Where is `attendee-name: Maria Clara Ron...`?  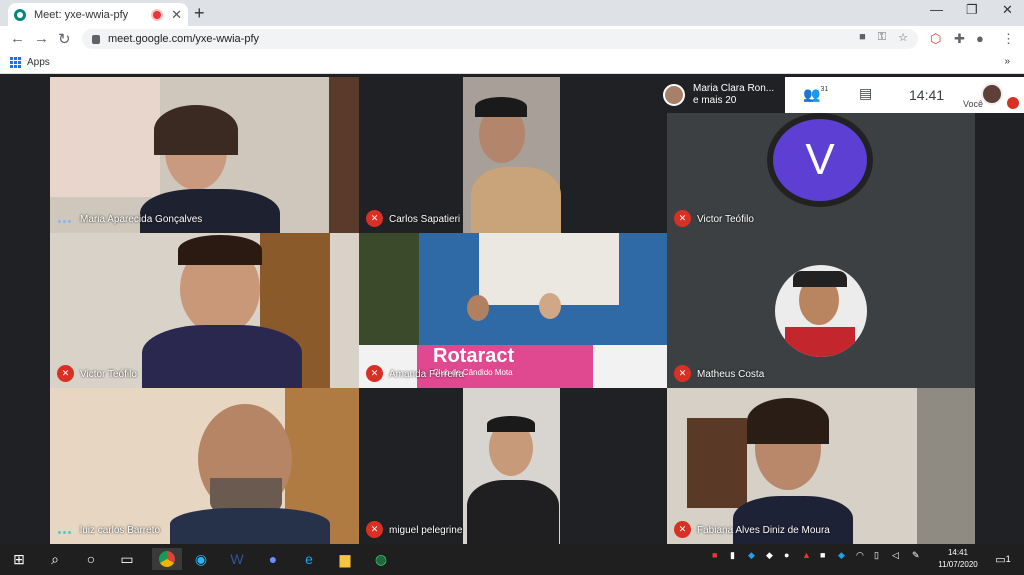
attendee-name: Maria Clara Ron... is located at coordinates (734, 88).